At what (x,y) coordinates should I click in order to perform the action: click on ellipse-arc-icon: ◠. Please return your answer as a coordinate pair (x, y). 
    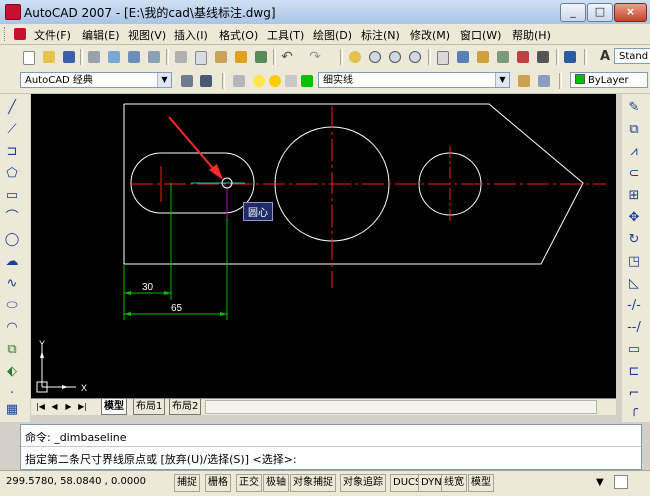
    Looking at the image, I should click on (12, 328).